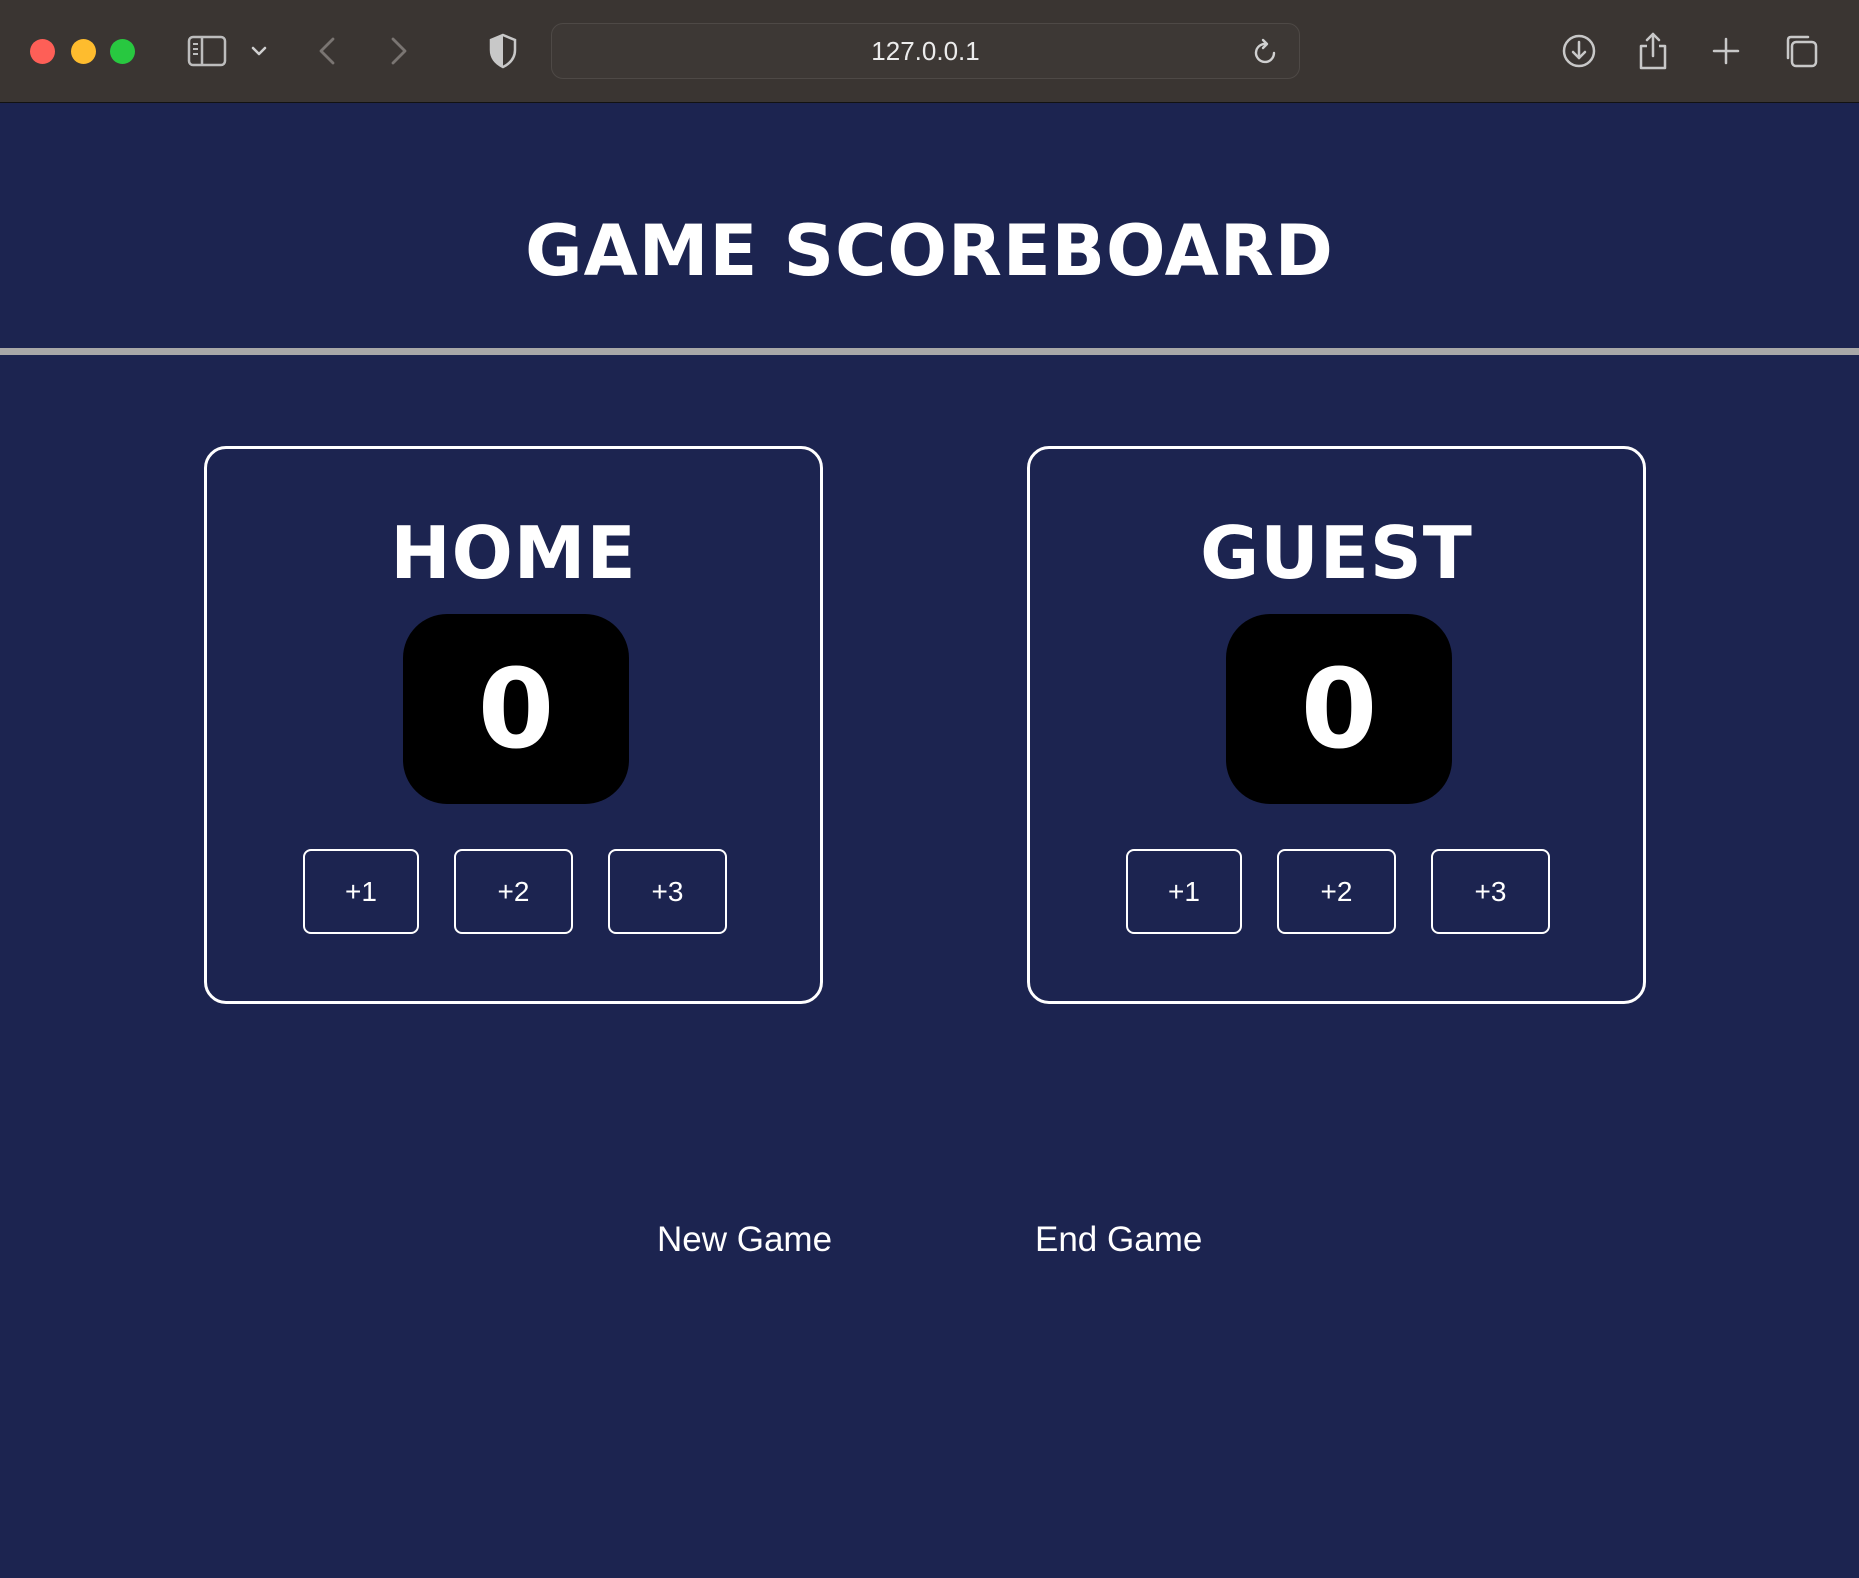  I want to click on home-add-1-button: +1, so click(361, 891).